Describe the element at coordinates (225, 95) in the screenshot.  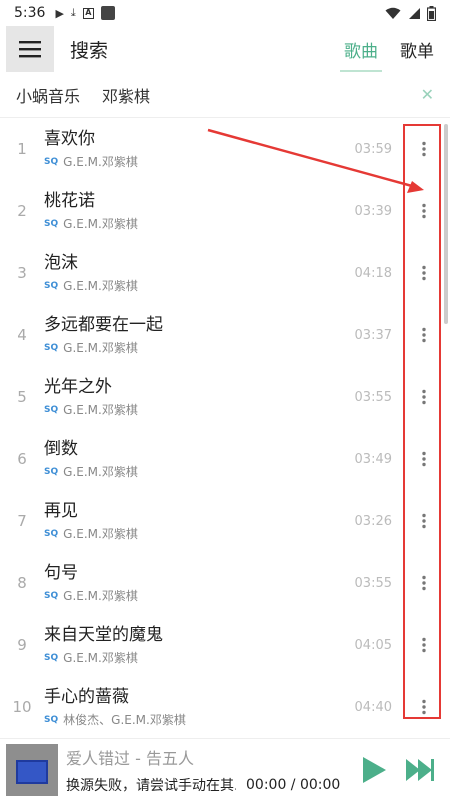
I see `search-filter-bar: 小蜗音乐 邓紫棋 ✕` at that location.